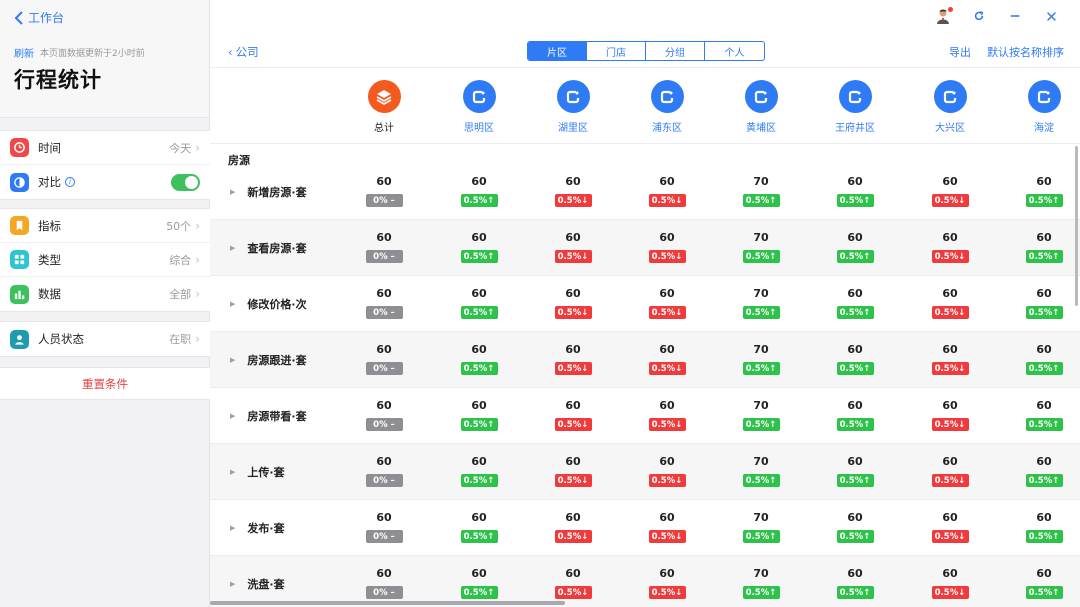 The image size is (1080, 607). I want to click on filter-data: 数据 全部 ›, so click(105, 294).